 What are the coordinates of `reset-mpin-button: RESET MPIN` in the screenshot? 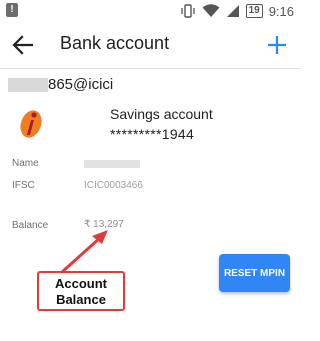 It's located at (254, 273).